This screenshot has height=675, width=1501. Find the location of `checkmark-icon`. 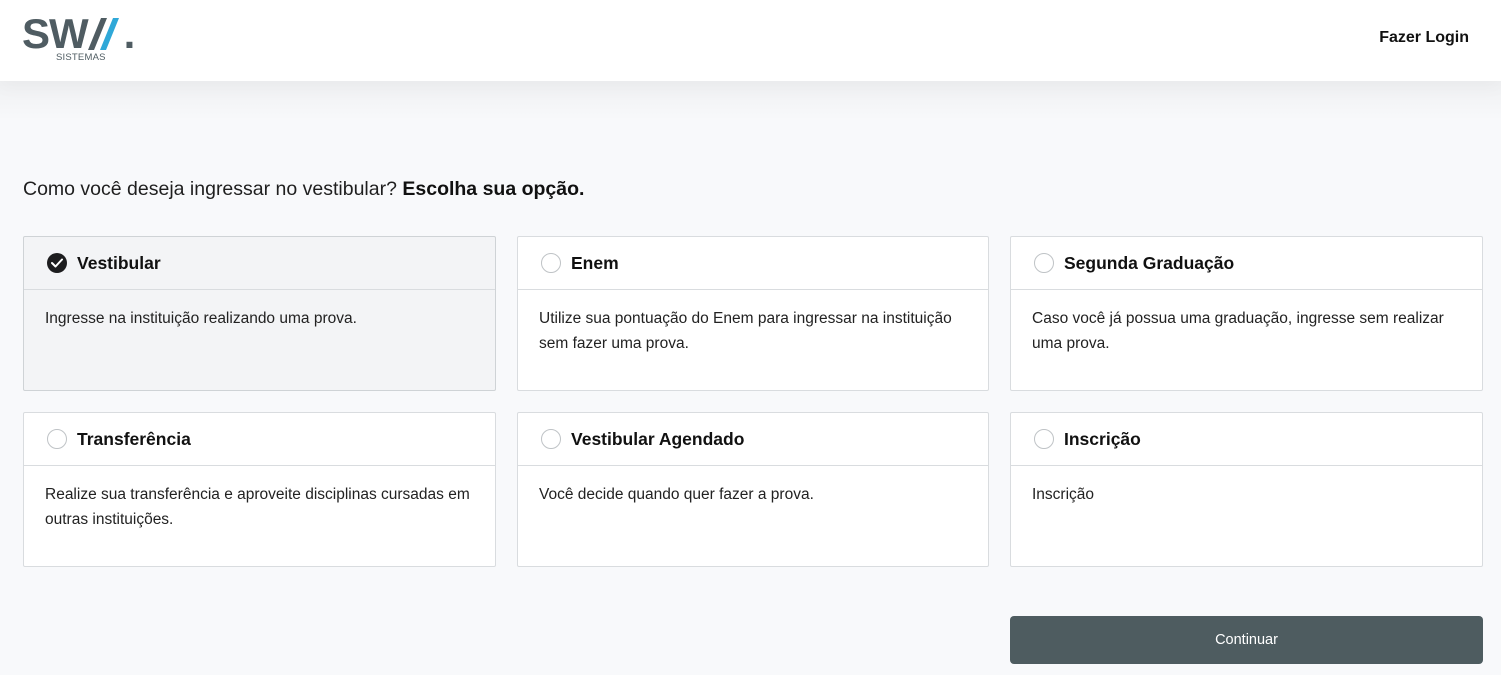

checkmark-icon is located at coordinates (57, 263).